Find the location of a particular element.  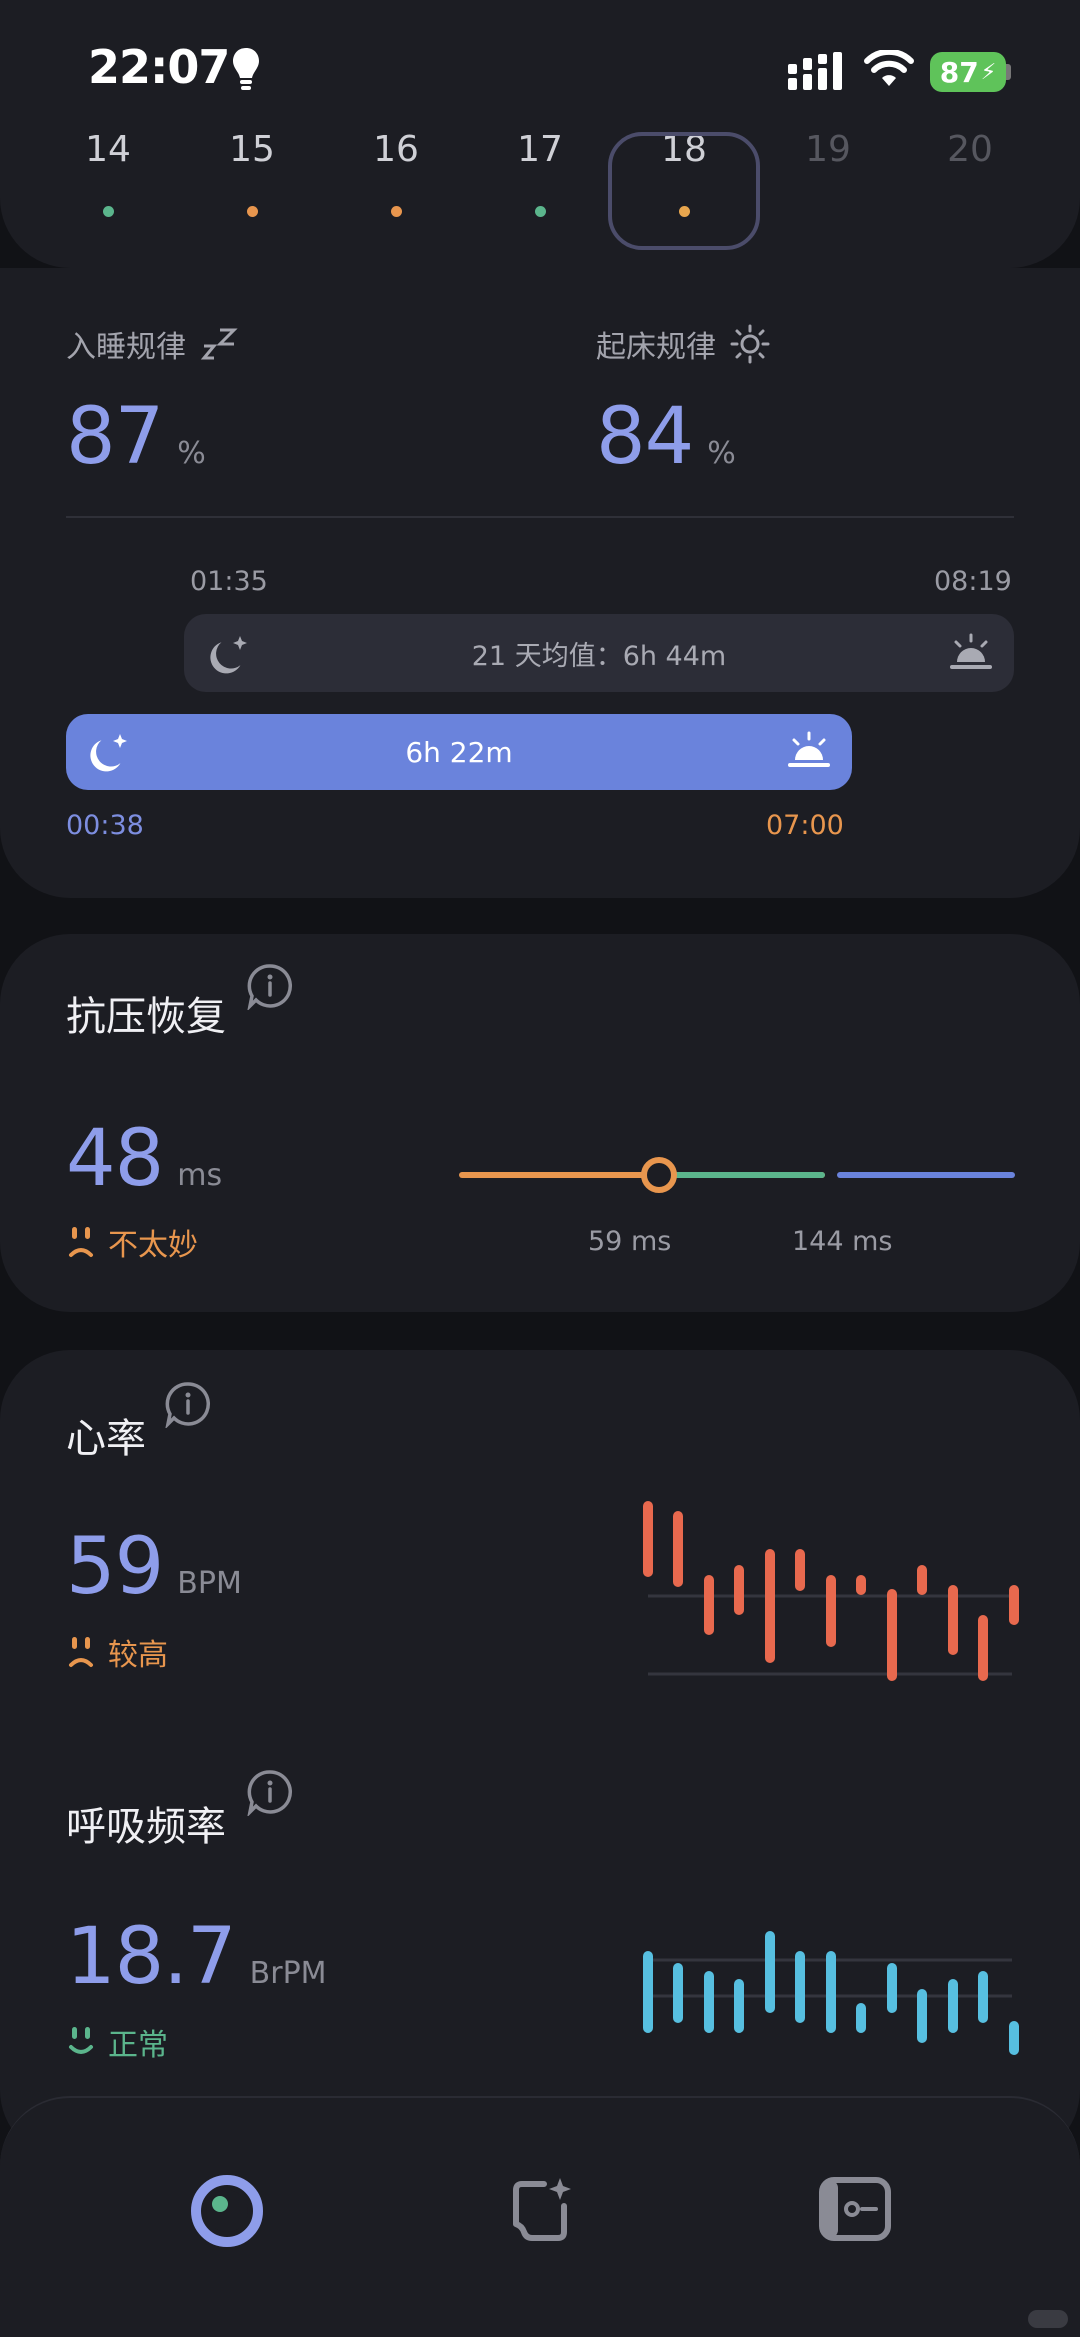

date-item-20: 20 is located at coordinates (970, 150).